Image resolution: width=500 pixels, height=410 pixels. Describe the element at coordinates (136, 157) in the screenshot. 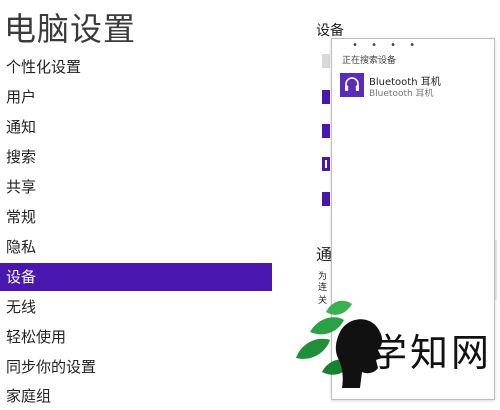

I see `nav-item-search: 搜索` at that location.